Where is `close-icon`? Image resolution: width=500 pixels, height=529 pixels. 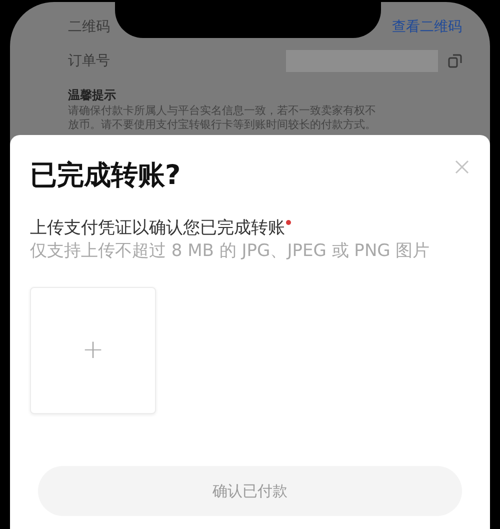
close-icon is located at coordinates (462, 167).